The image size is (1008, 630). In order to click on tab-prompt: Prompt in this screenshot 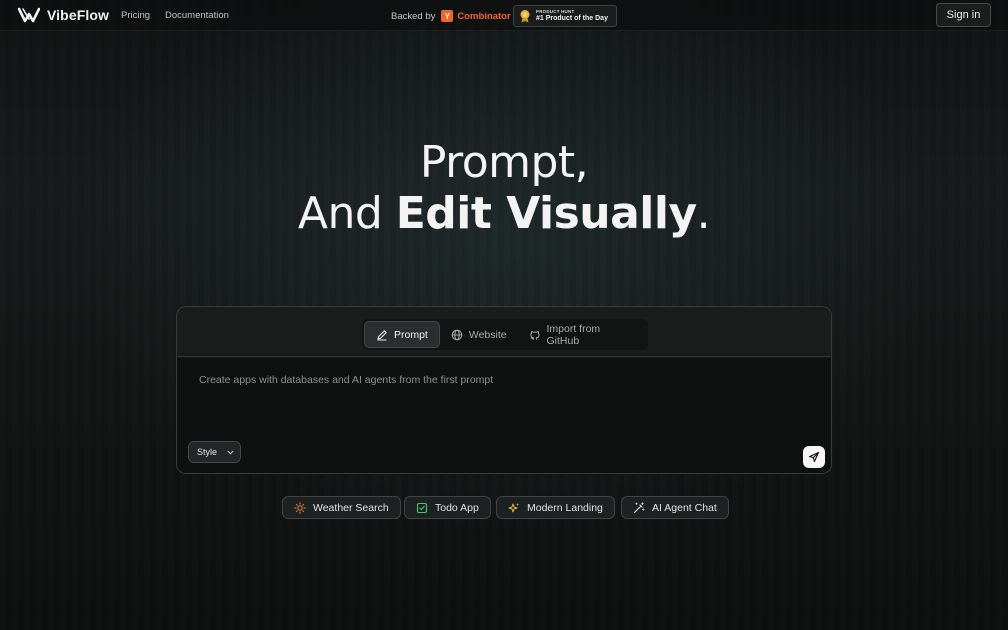, I will do `click(402, 334)`.